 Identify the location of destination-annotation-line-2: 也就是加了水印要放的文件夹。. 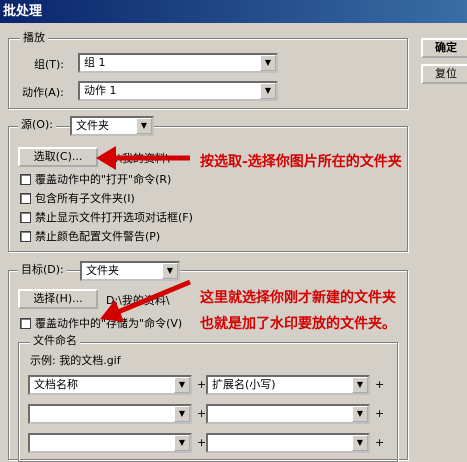
(298, 324).